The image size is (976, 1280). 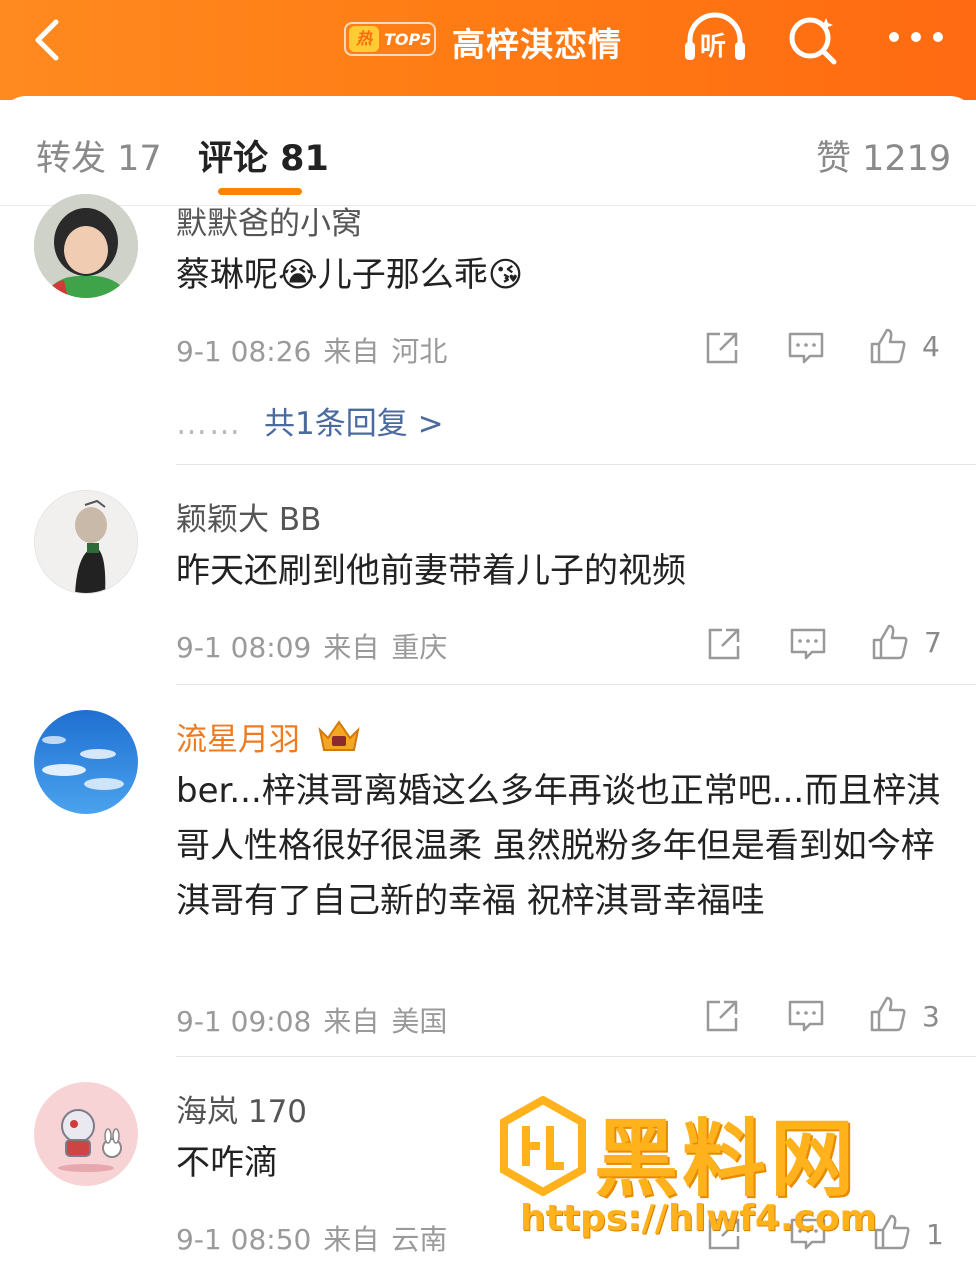 I want to click on comment-location: 美国, so click(x=419, y=1021).